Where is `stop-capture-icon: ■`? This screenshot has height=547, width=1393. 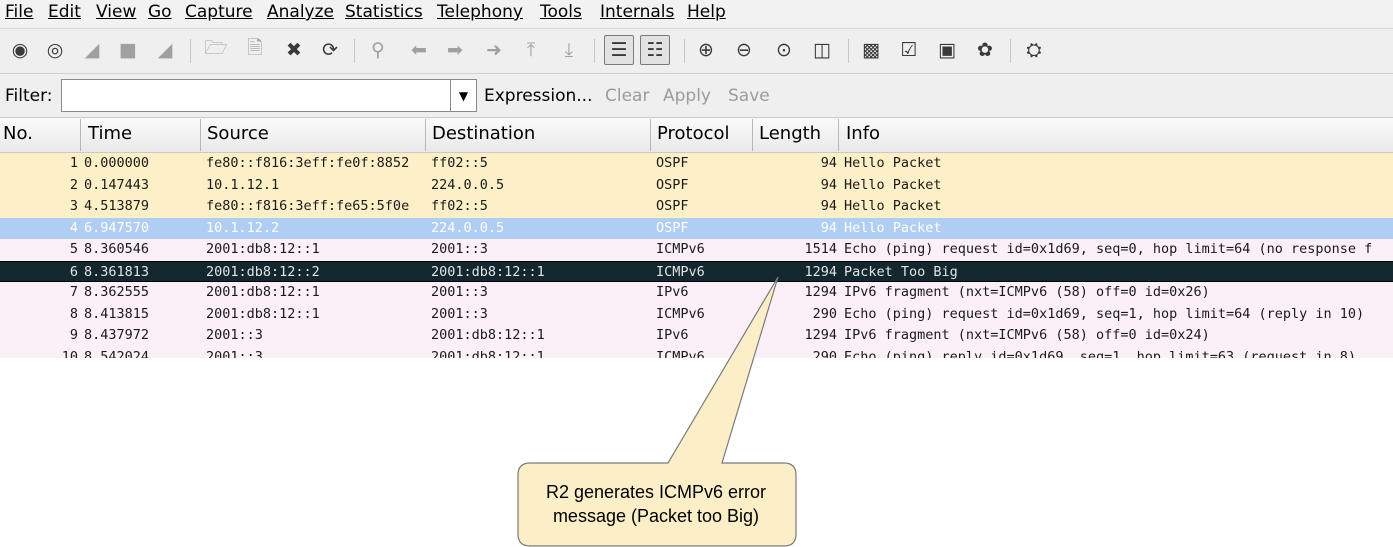
stop-capture-icon: ■ is located at coordinates (128, 50).